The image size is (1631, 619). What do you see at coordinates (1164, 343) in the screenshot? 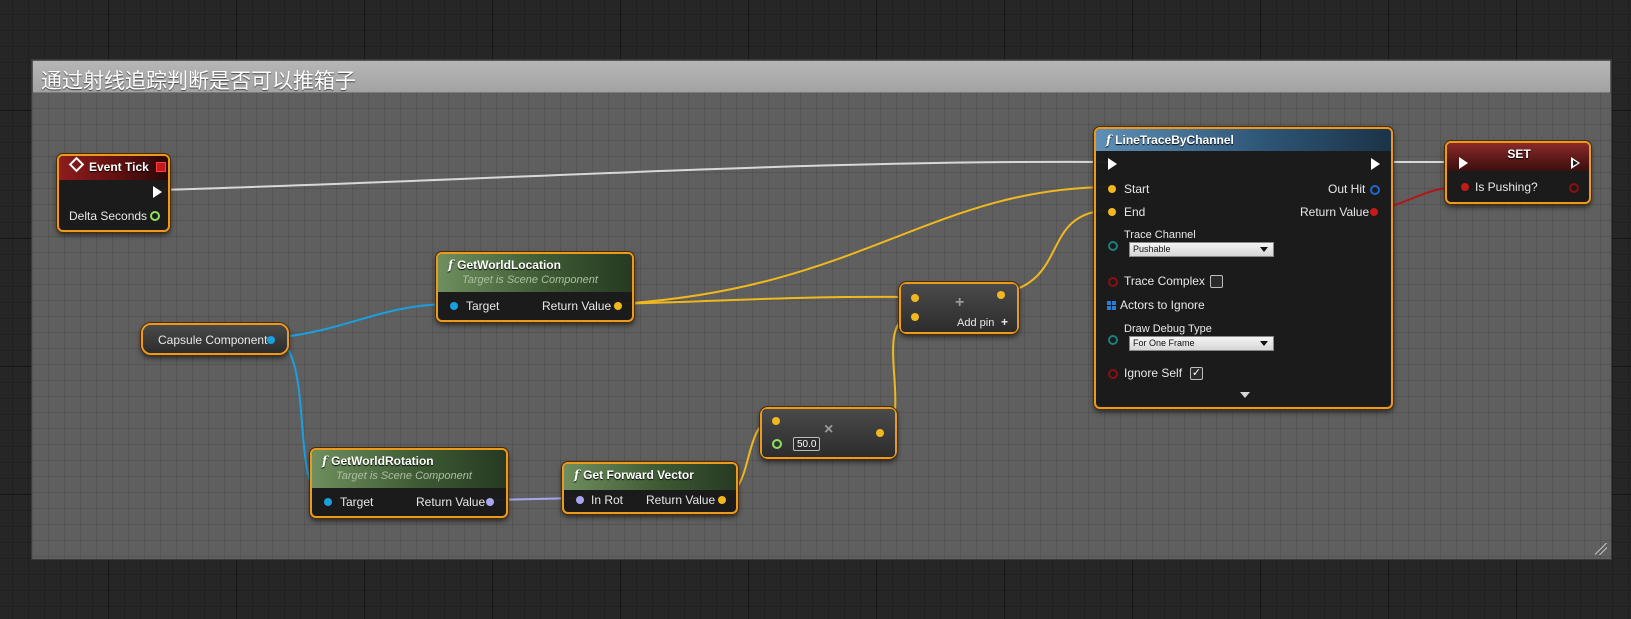
I see `draw-debug-type-value: For One Frame` at bounding box center [1164, 343].